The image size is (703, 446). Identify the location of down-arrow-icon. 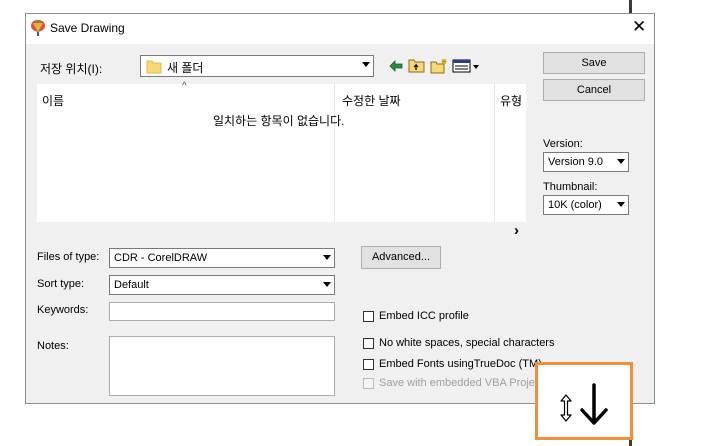
(594, 404).